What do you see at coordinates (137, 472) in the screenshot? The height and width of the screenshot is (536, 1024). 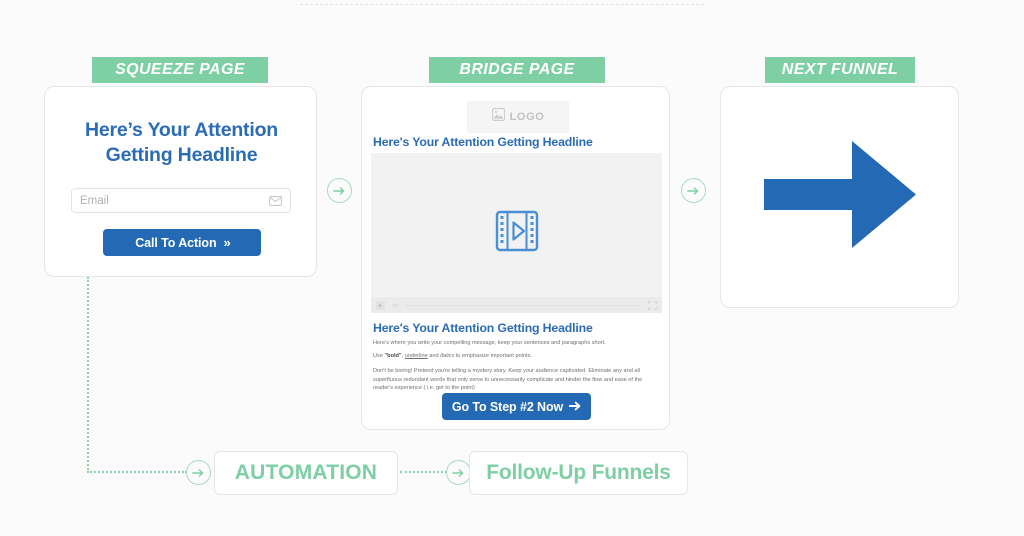 I see `dotted-path-to-automation` at bounding box center [137, 472].